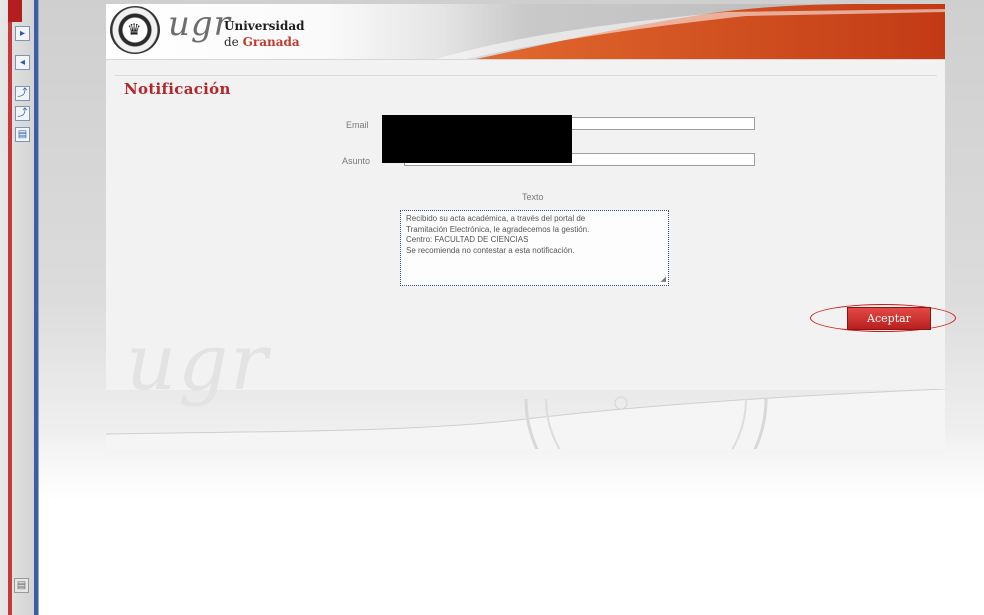 Image resolution: width=984 pixels, height=615 pixels. Describe the element at coordinates (271, 42) in the screenshot. I see `university-city: Granada` at that location.